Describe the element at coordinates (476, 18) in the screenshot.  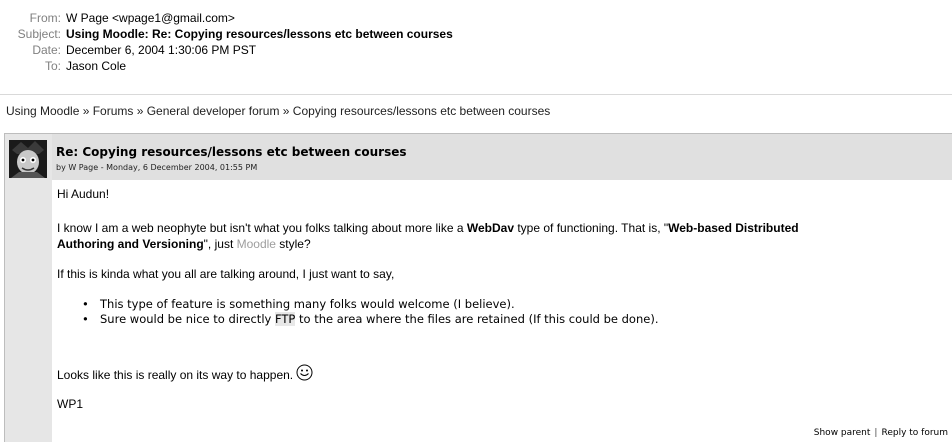
I see `header-from: From: W Page <wpage1@gmail.com>` at that location.